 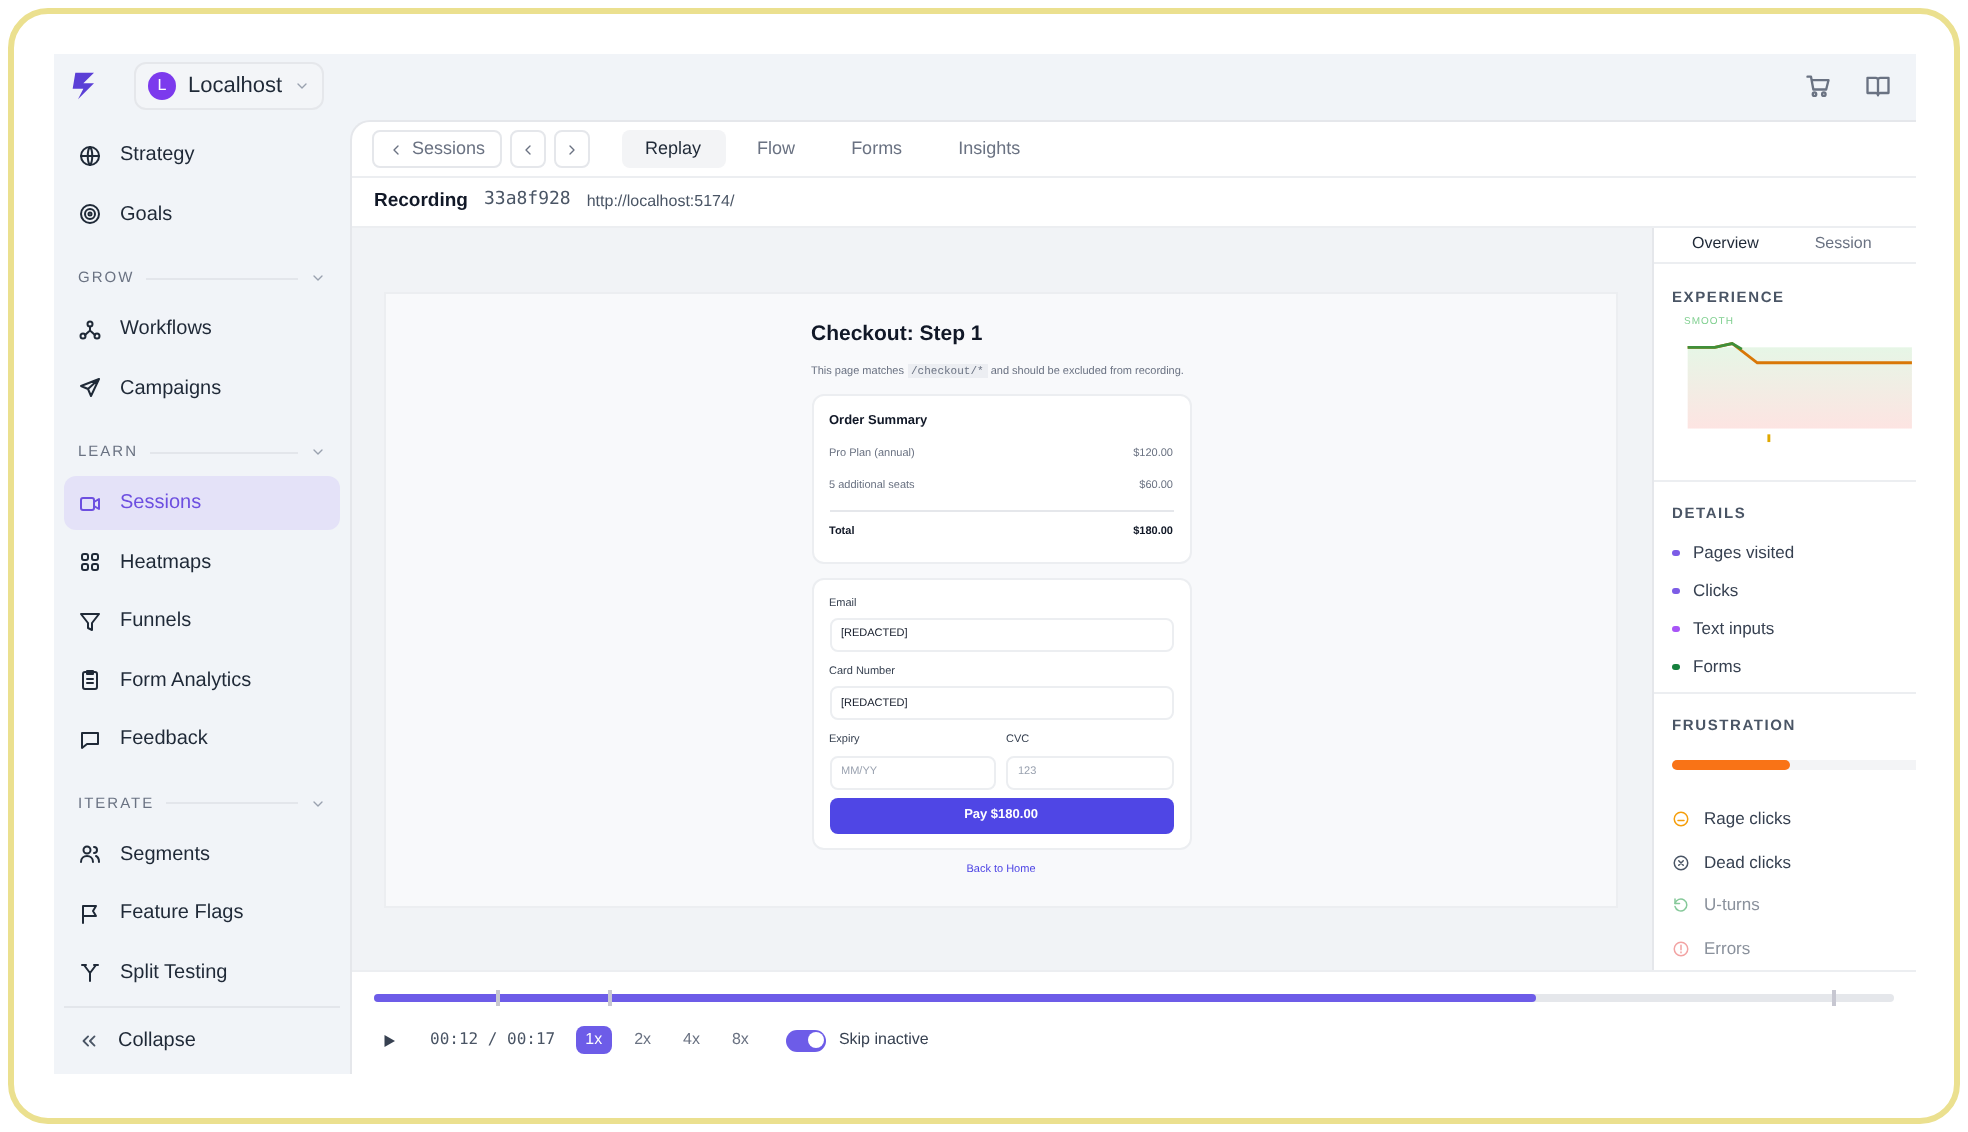 What do you see at coordinates (1878, 86) in the screenshot?
I see `book-icon` at bounding box center [1878, 86].